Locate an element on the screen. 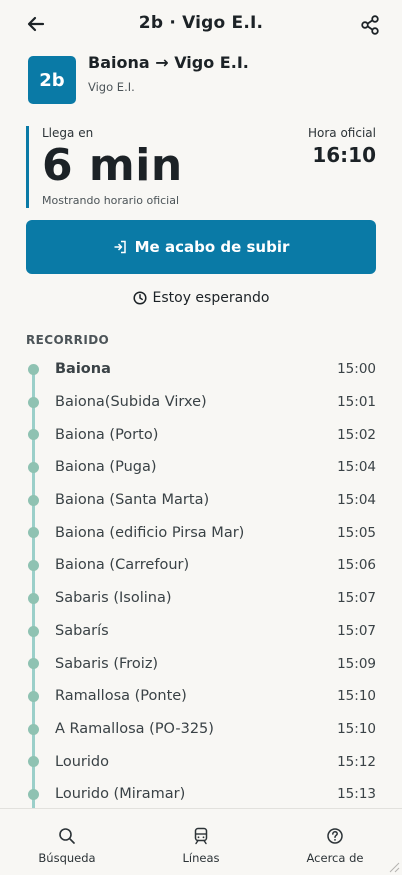  bottom-nav: Búsqueda Líneas Acerca de is located at coordinates (201, 841).